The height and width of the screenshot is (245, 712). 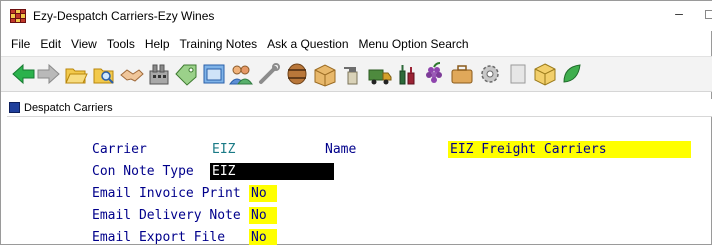 What do you see at coordinates (414, 44) in the screenshot?
I see `menu-option-search: Menu Option Search` at bounding box center [414, 44].